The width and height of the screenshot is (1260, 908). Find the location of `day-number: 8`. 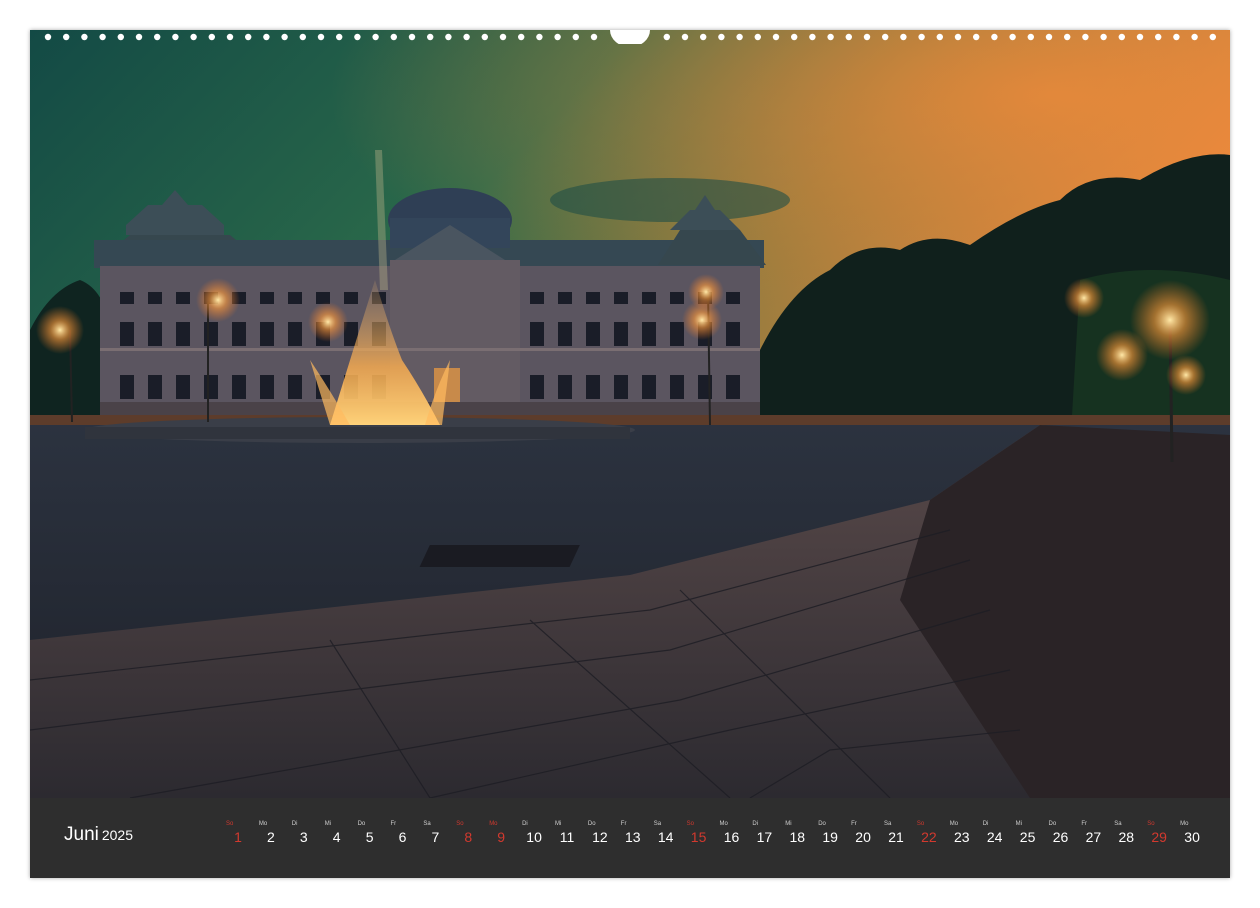

day-number: 8 is located at coordinates (468, 837).